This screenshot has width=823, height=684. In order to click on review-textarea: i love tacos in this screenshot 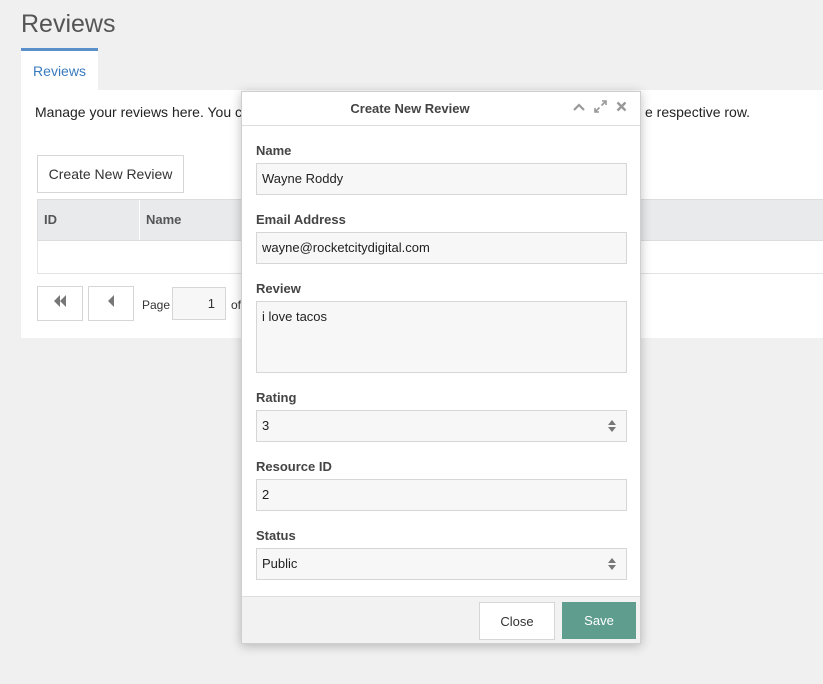, I will do `click(441, 337)`.